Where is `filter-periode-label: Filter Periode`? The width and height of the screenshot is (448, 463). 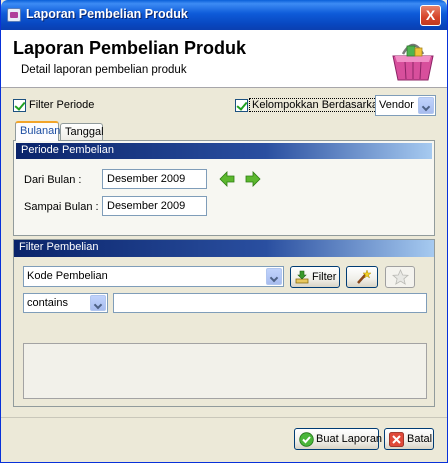 filter-periode-label: Filter Periode is located at coordinates (62, 105).